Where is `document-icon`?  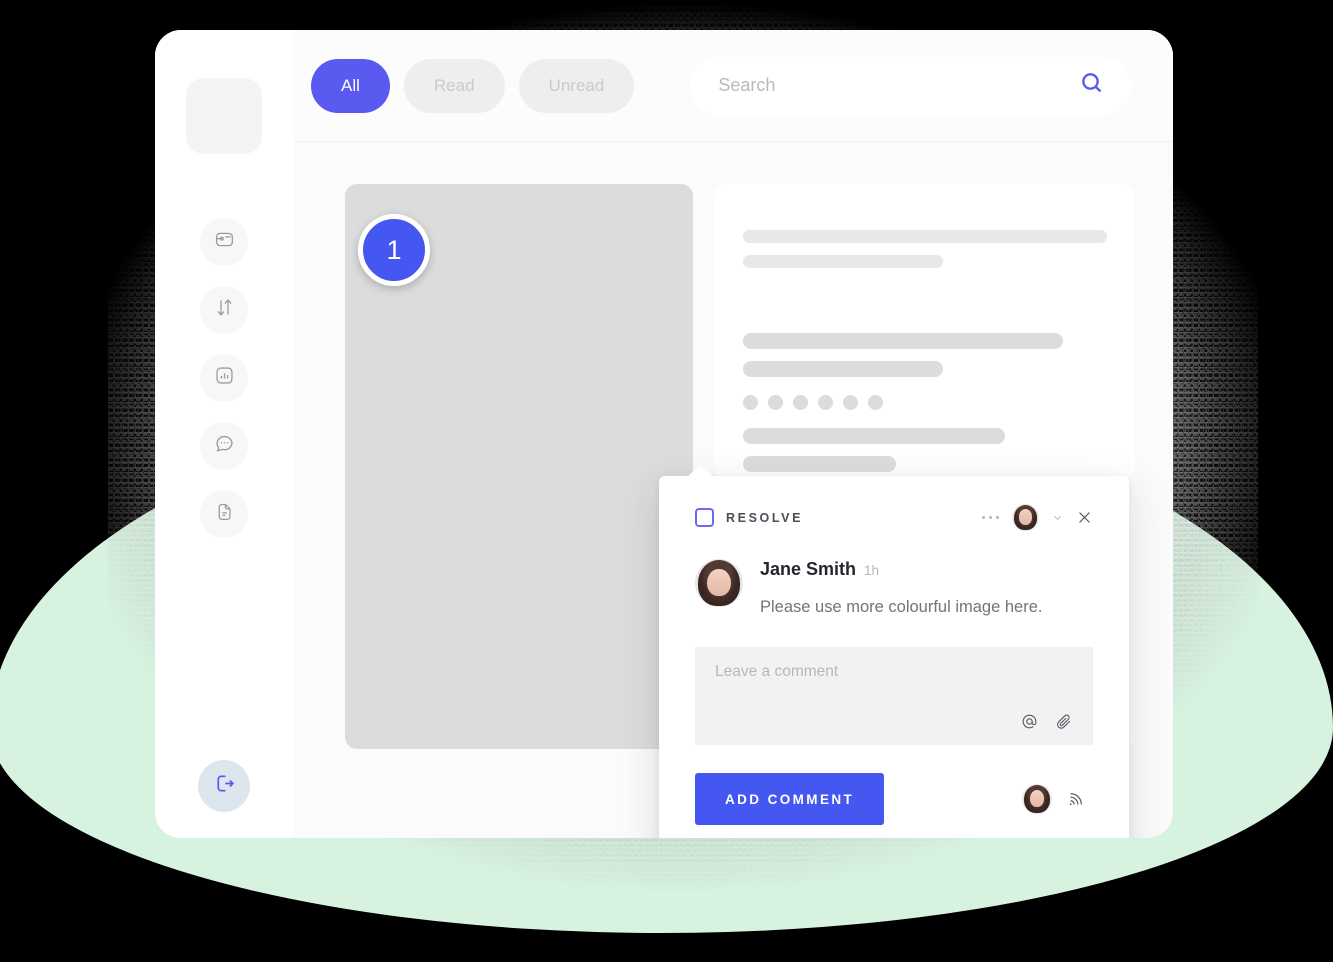 document-icon is located at coordinates (224, 514).